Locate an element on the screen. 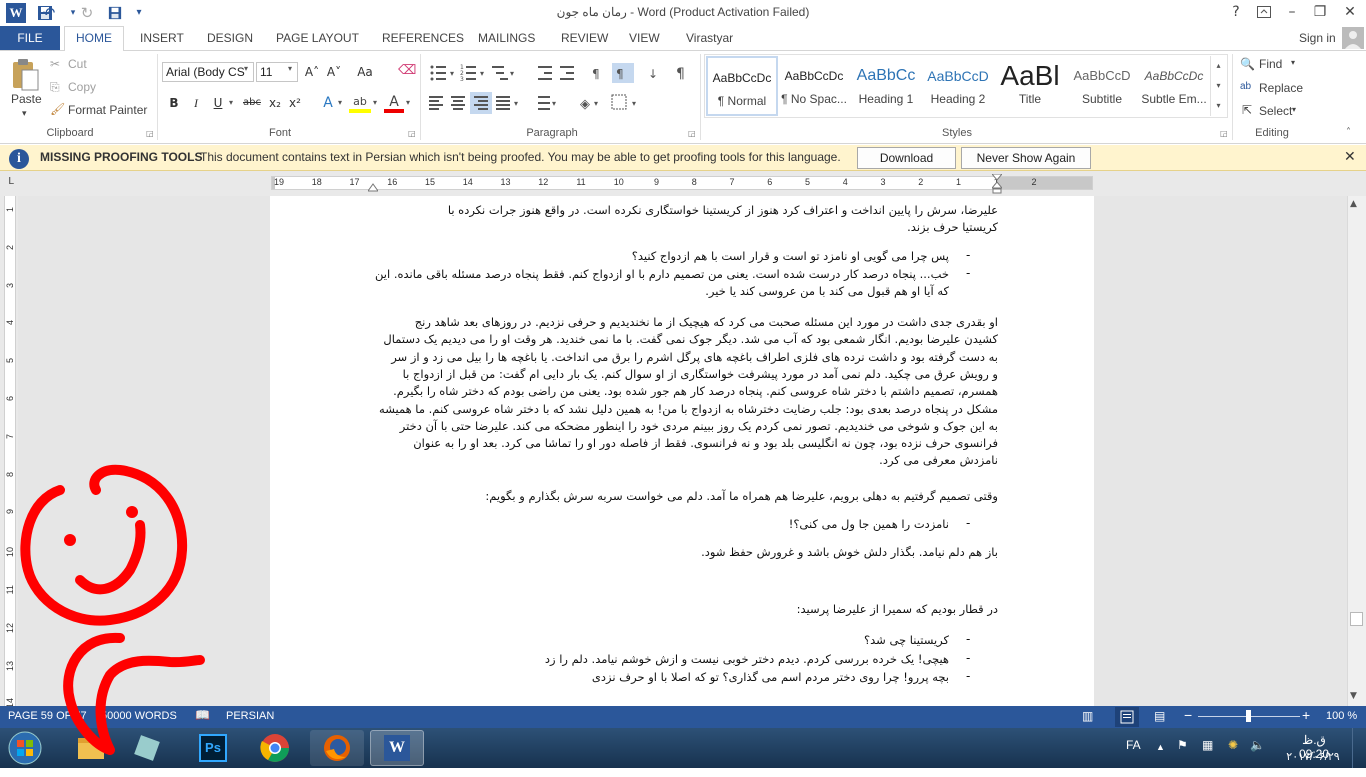 This screenshot has height=777, width=1366. zoom-in-icon: + is located at coordinates (1306, 715).